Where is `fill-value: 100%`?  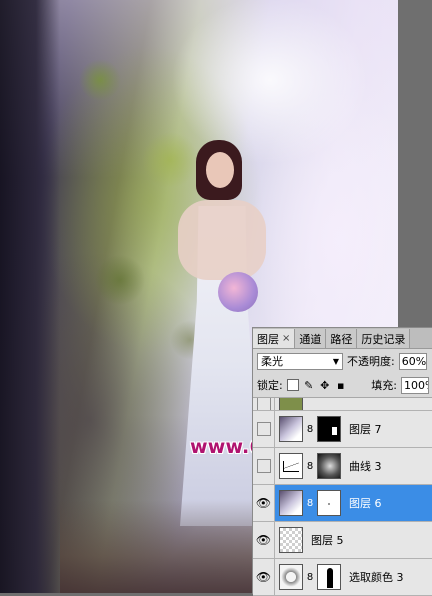 fill-value: 100% is located at coordinates (416, 385).